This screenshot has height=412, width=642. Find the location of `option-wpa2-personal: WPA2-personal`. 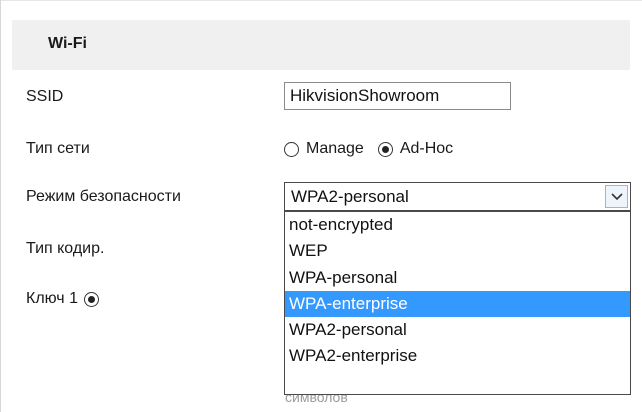

option-wpa2-personal: WPA2-personal is located at coordinates (457, 330).